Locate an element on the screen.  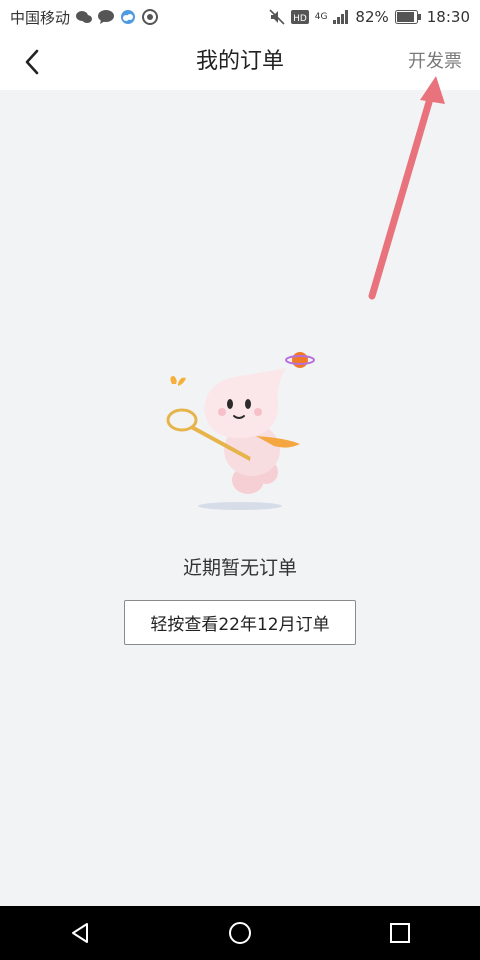
svg-text: HD is located at coordinates (300, 19).